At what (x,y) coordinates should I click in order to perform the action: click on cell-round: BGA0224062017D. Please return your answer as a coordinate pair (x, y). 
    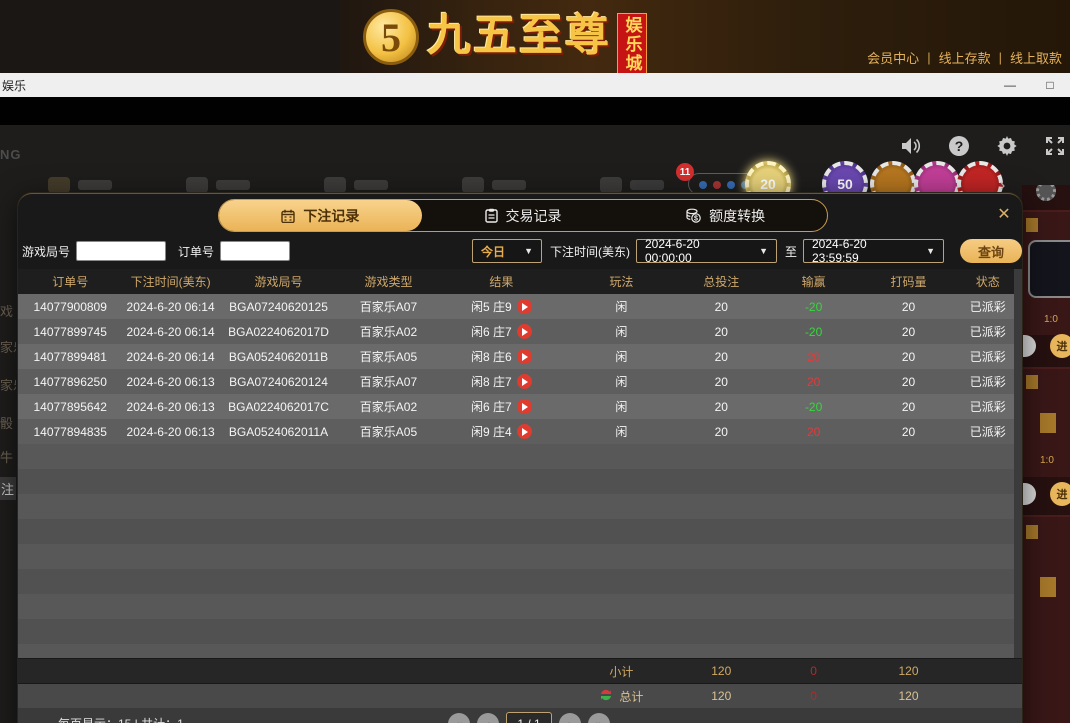
    Looking at the image, I should click on (278, 331).